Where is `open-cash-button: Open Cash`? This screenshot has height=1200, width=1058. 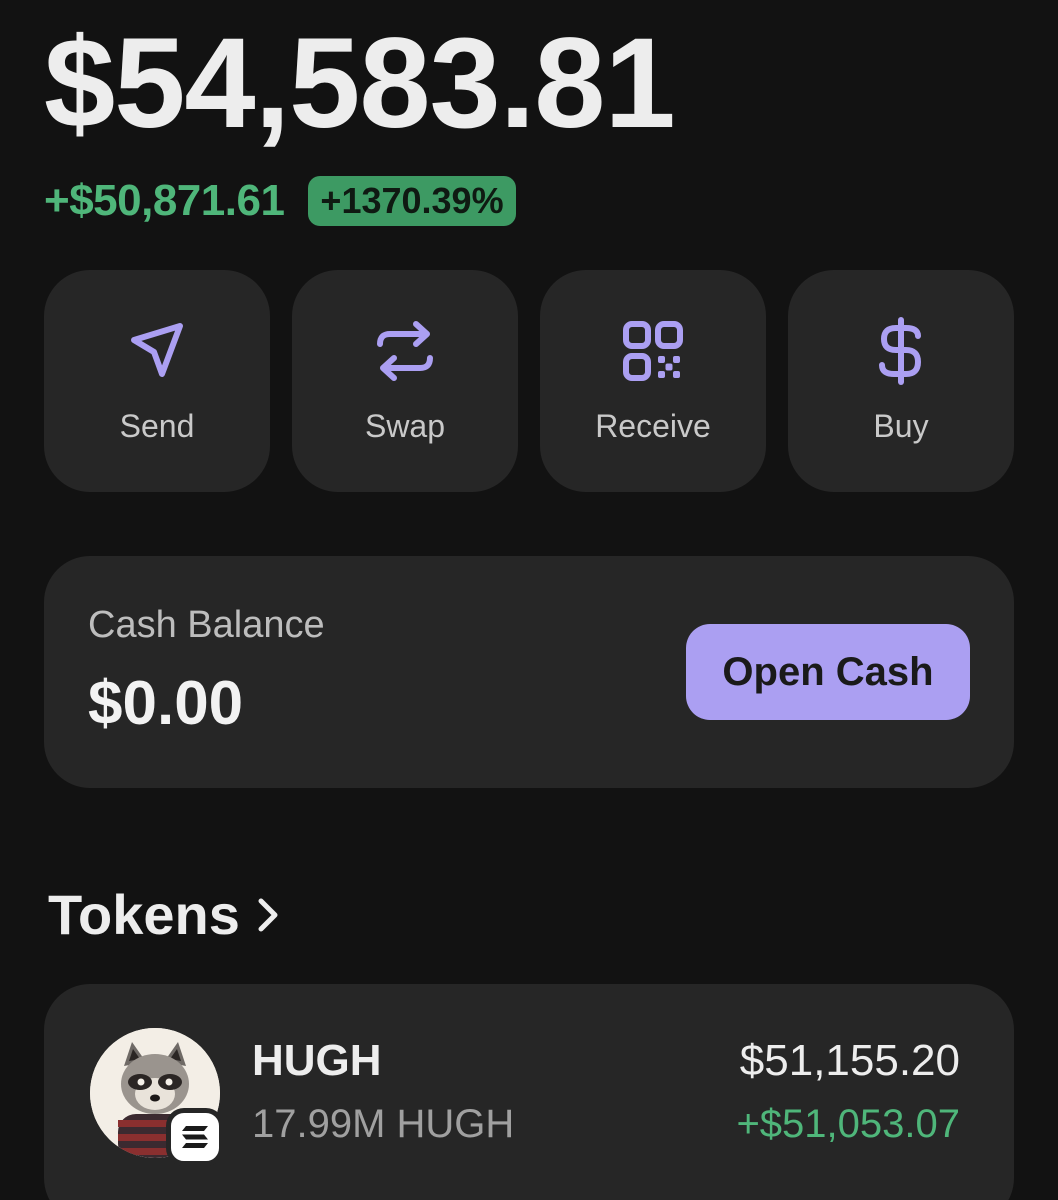 open-cash-button: Open Cash is located at coordinates (828, 672).